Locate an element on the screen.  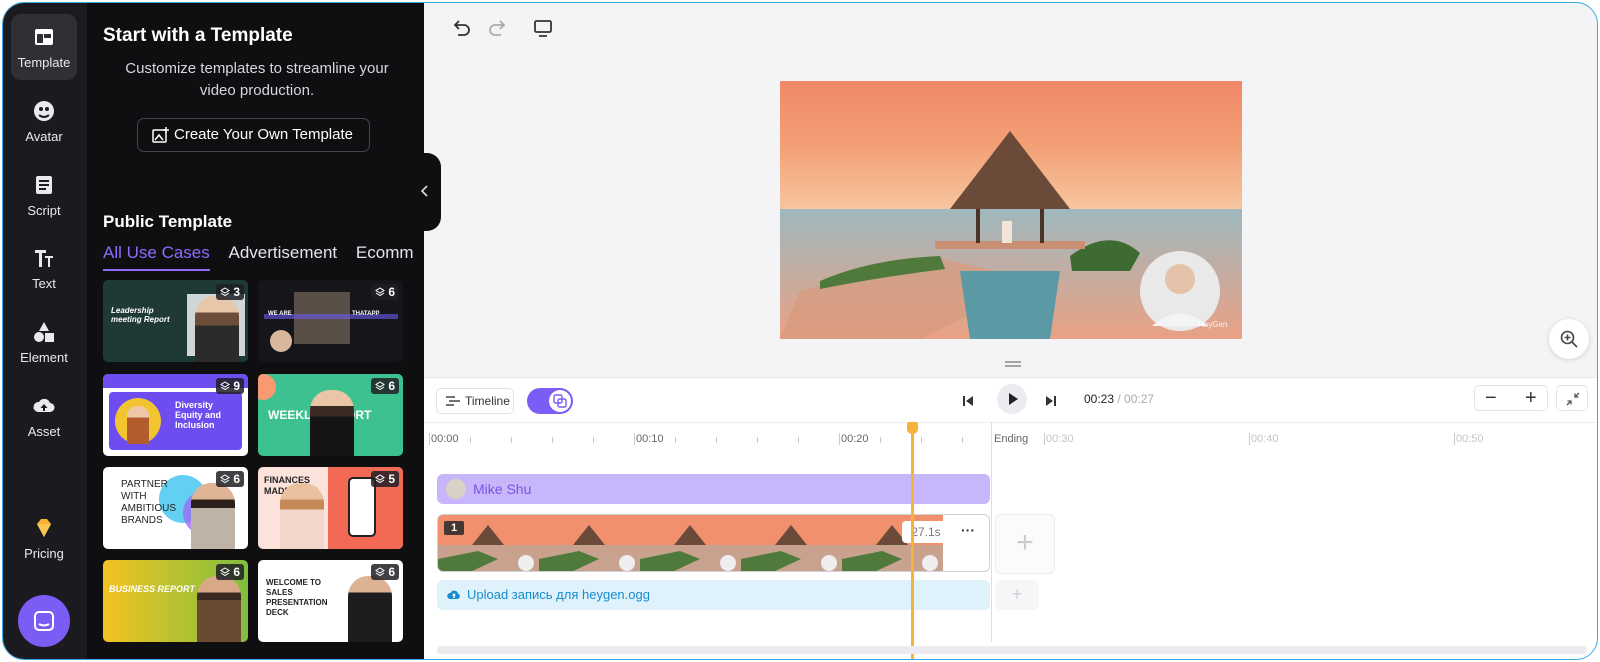
scene-duration: 27.1s is located at coordinates (926, 532).